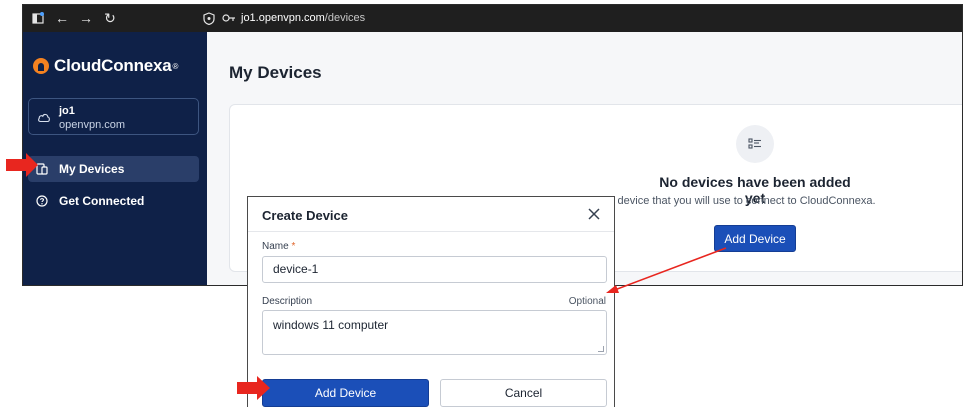 Image resolution: width=965 pixels, height=407 pixels. Describe the element at coordinates (755, 144) in the screenshot. I see `list-icon` at that location.